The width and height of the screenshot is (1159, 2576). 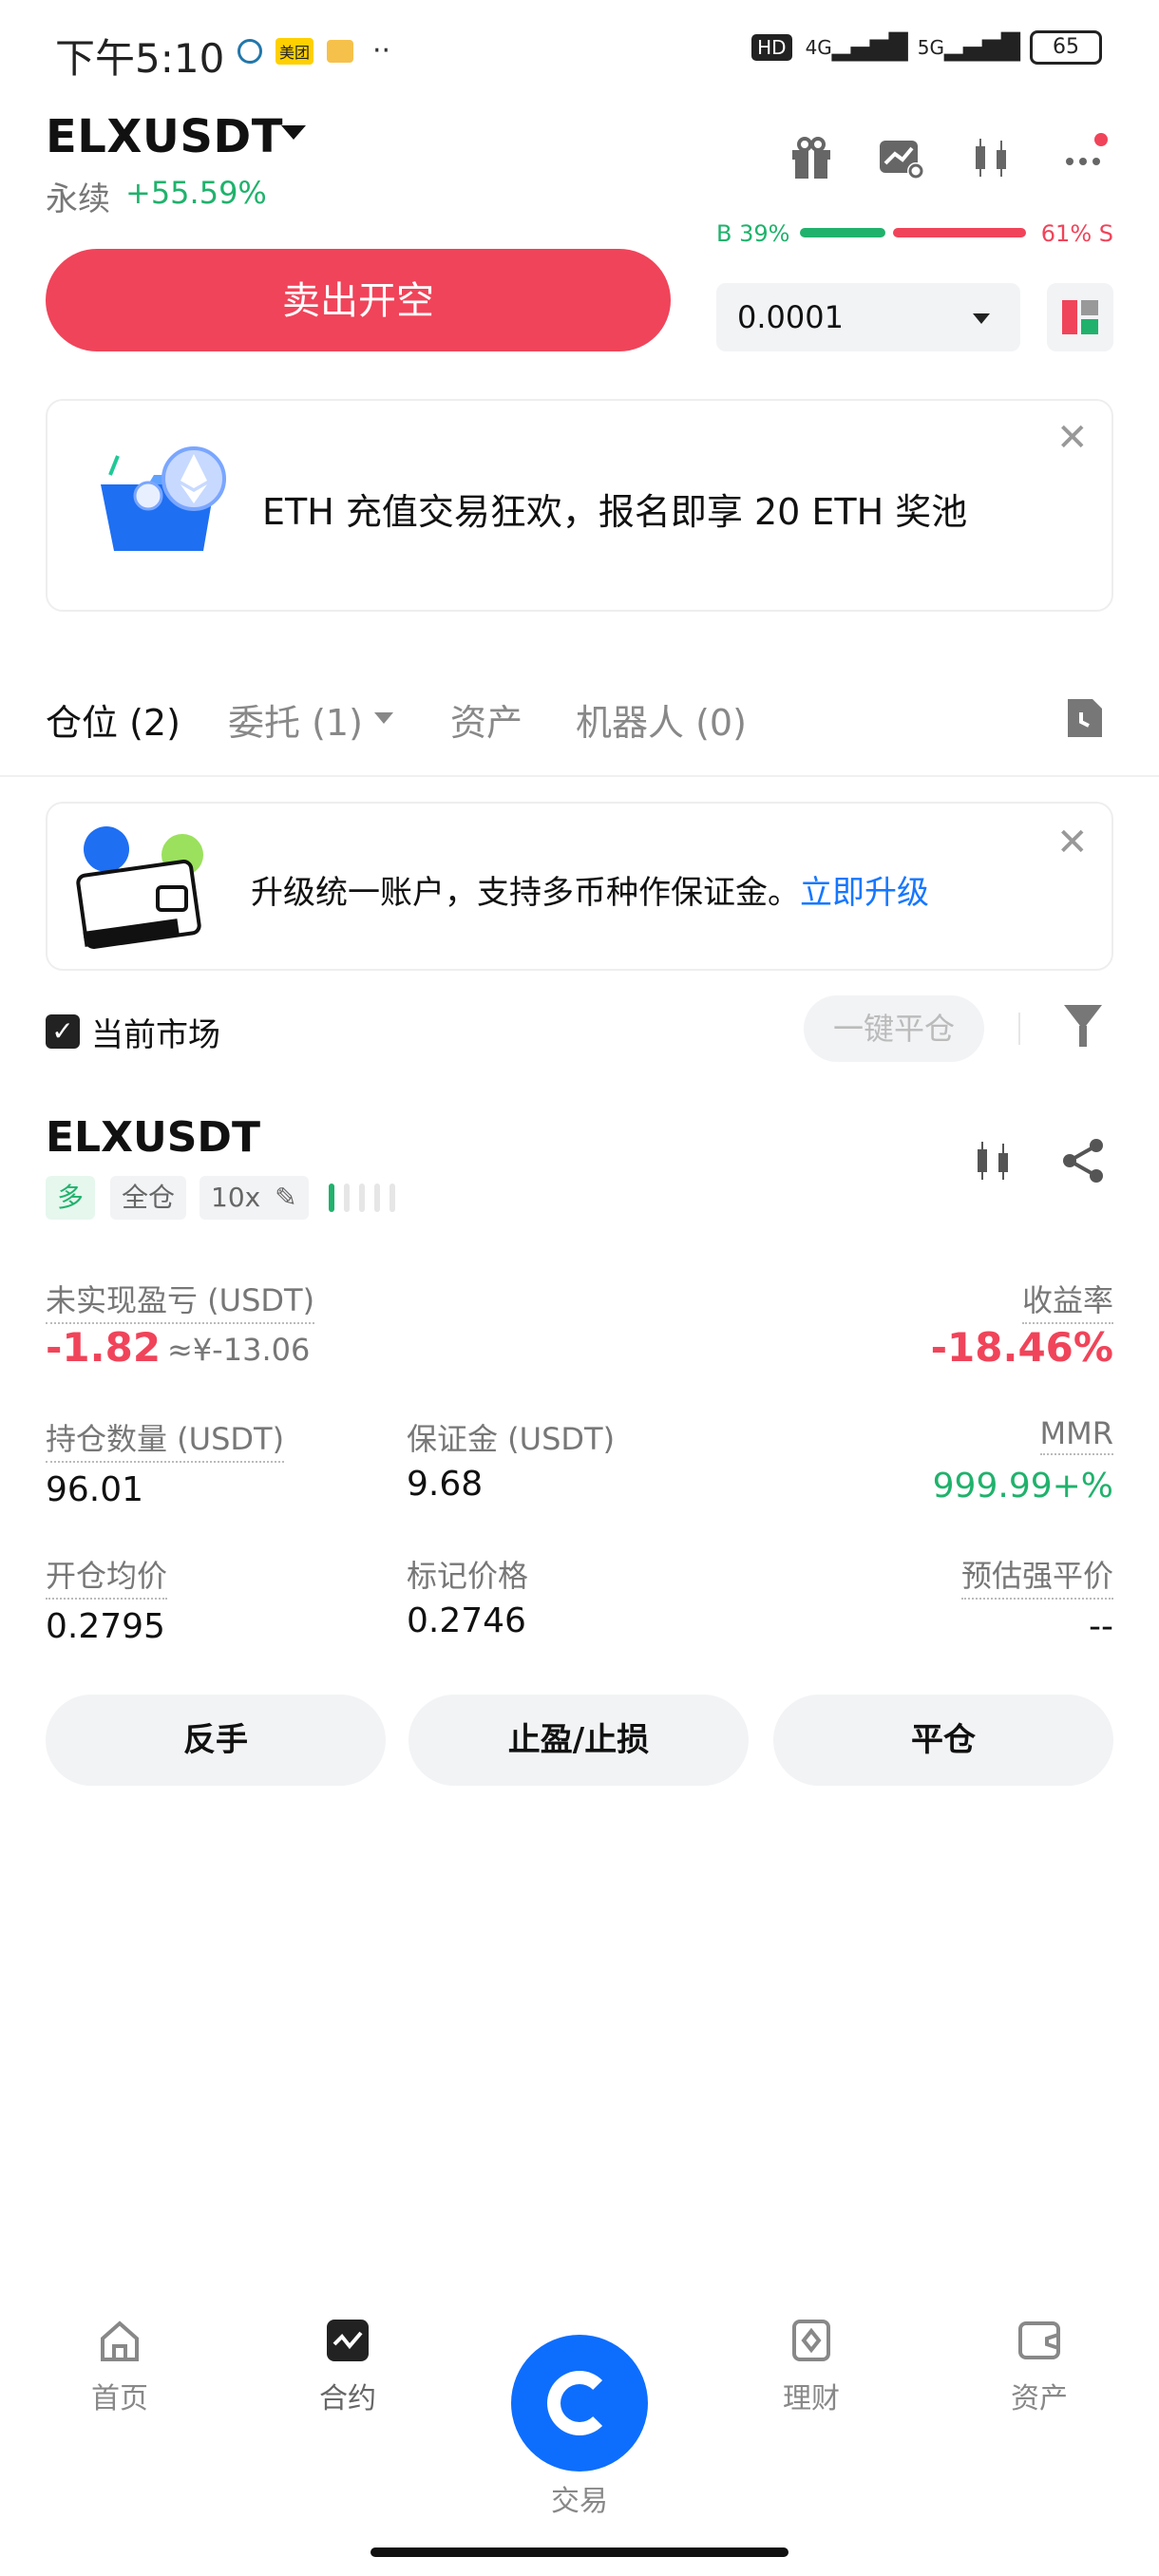 I want to click on sell-ratio-bar, so click(x=959, y=232).